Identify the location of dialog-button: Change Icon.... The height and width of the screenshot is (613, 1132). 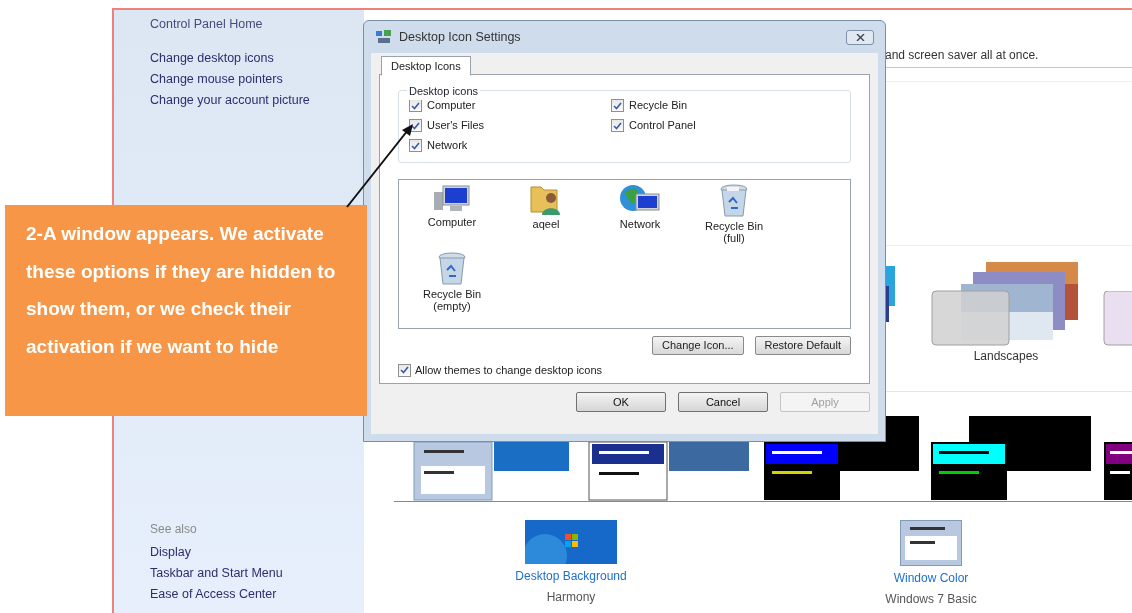
(698, 345).